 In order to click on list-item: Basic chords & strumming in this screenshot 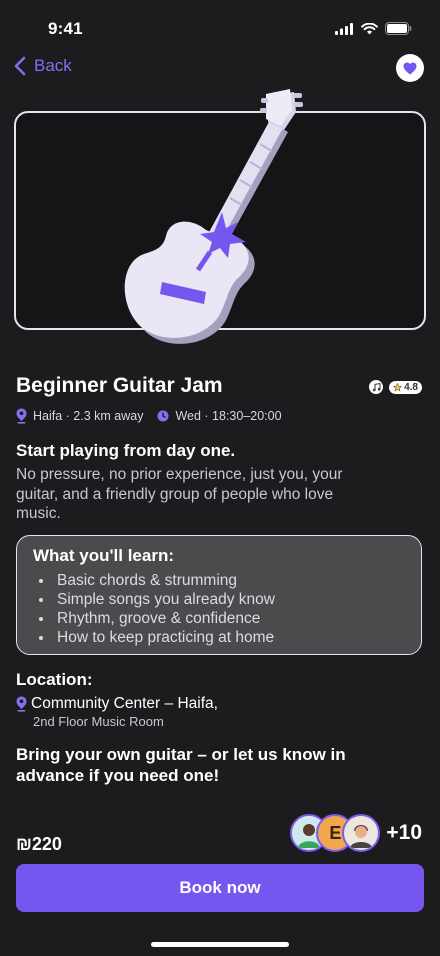, I will do `click(157, 580)`.